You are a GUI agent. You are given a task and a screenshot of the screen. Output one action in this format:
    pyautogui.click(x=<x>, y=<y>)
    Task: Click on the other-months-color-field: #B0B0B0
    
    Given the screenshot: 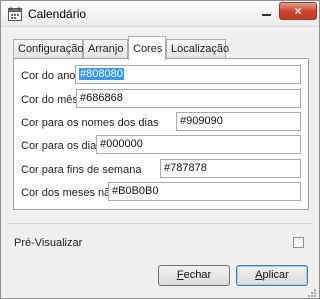 What is the action you would take?
    pyautogui.click(x=204, y=191)
    